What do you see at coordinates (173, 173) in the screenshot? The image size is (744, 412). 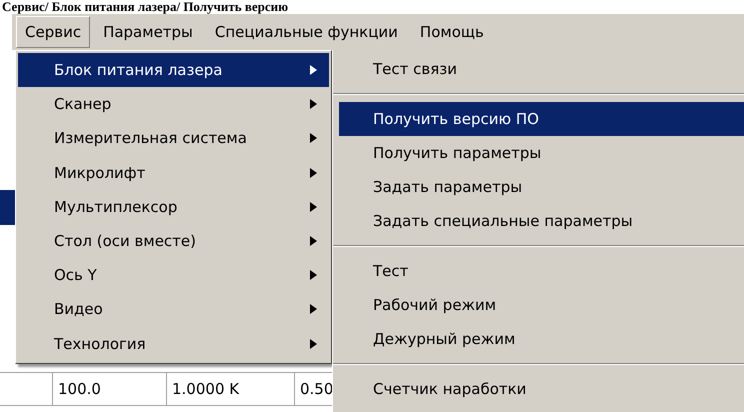 I see `menu-item: Микролифт` at bounding box center [173, 173].